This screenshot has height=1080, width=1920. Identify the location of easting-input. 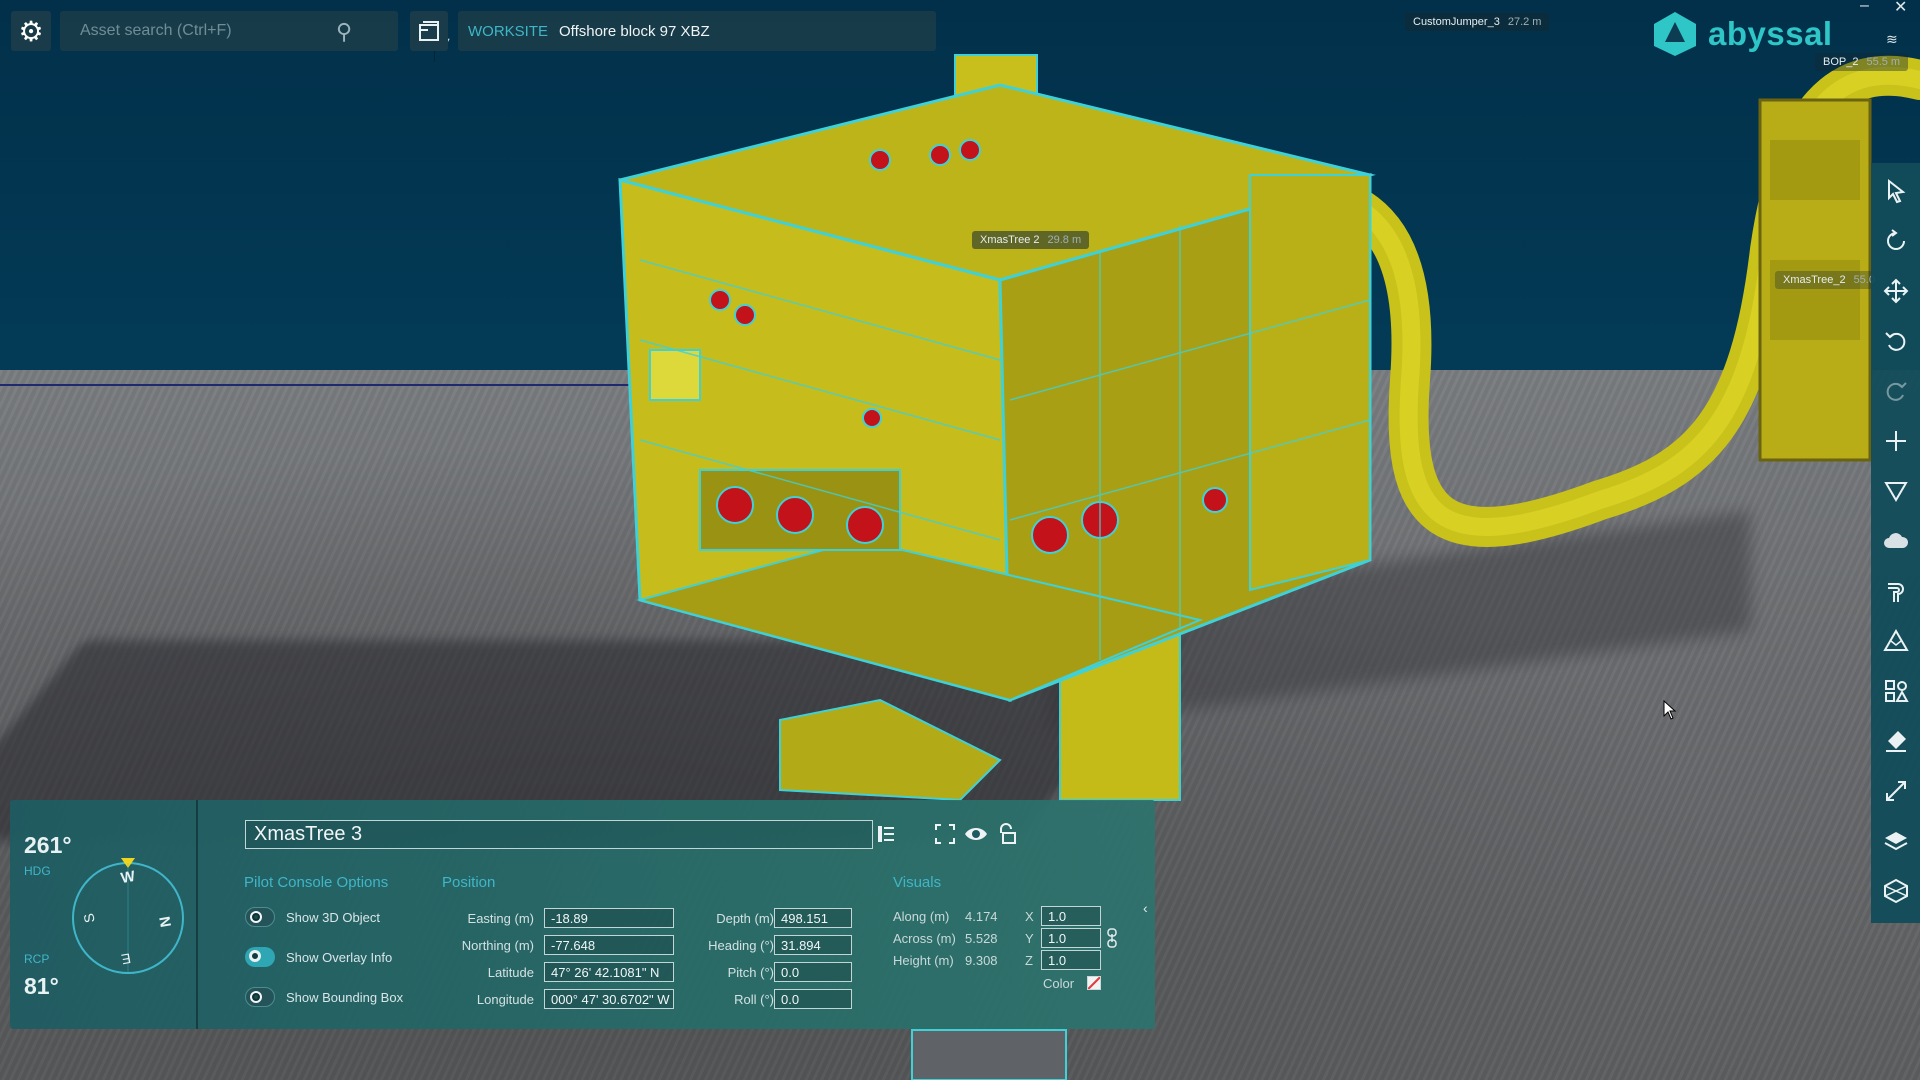
(609, 918).